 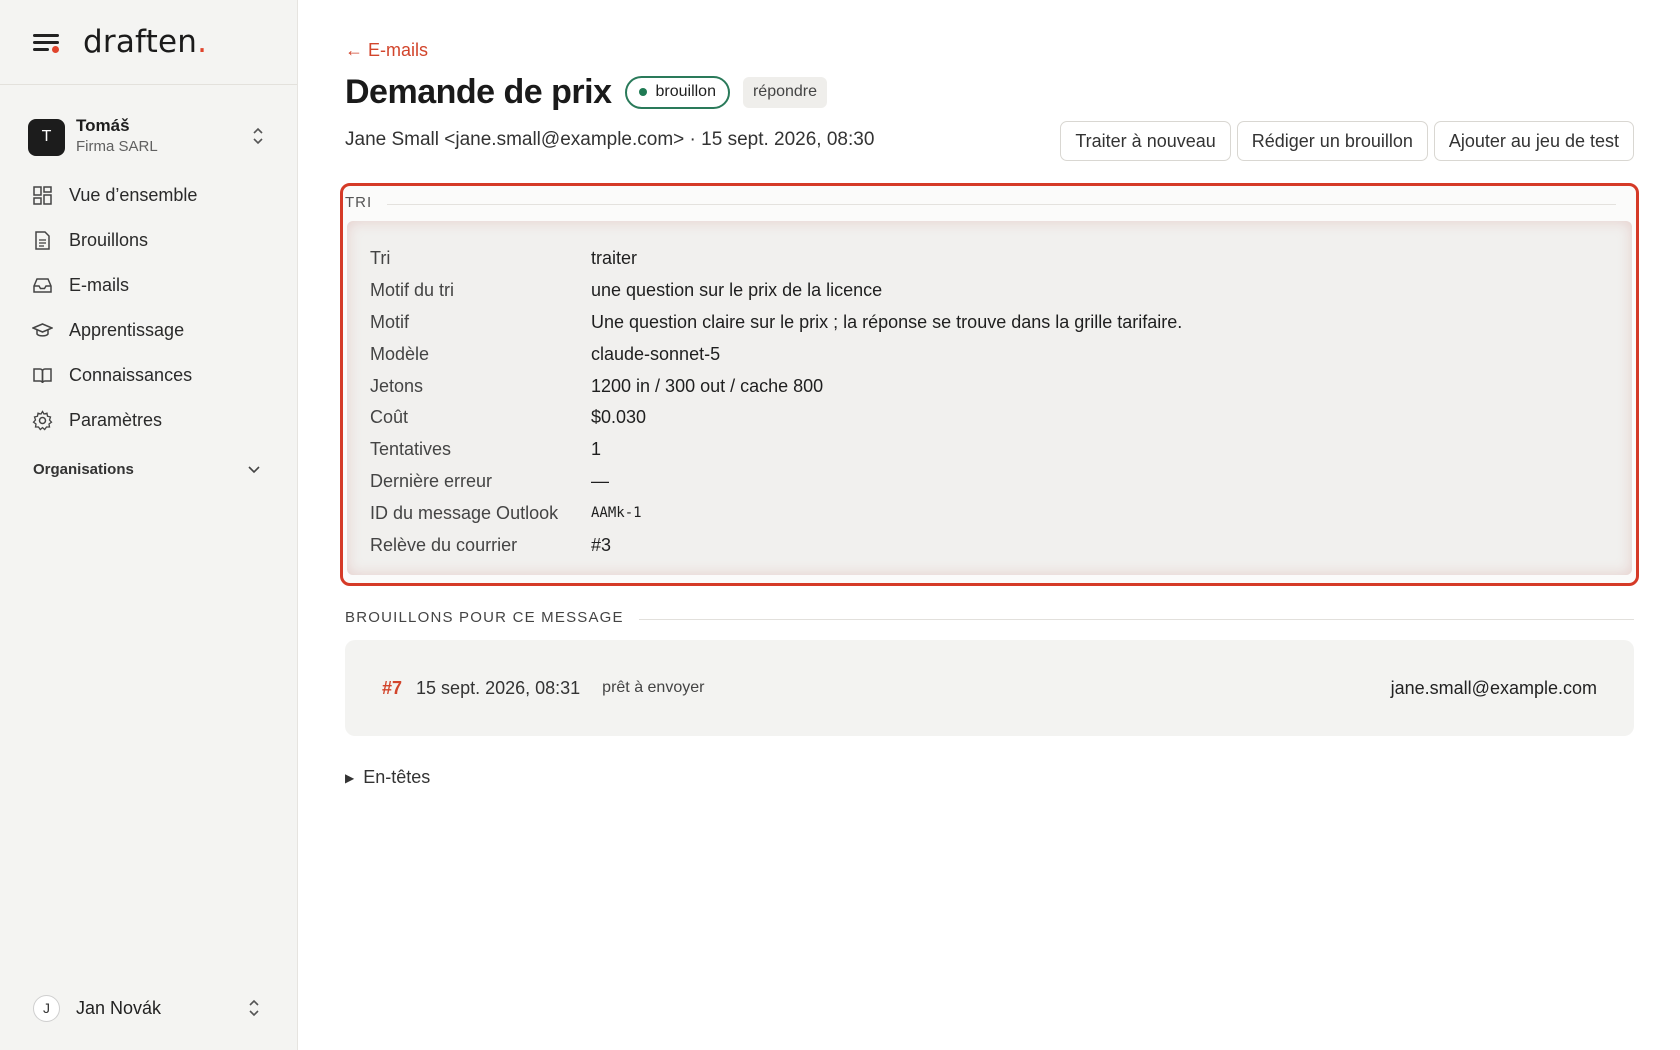 I want to click on row-key: Motif du tri, so click(x=412, y=290).